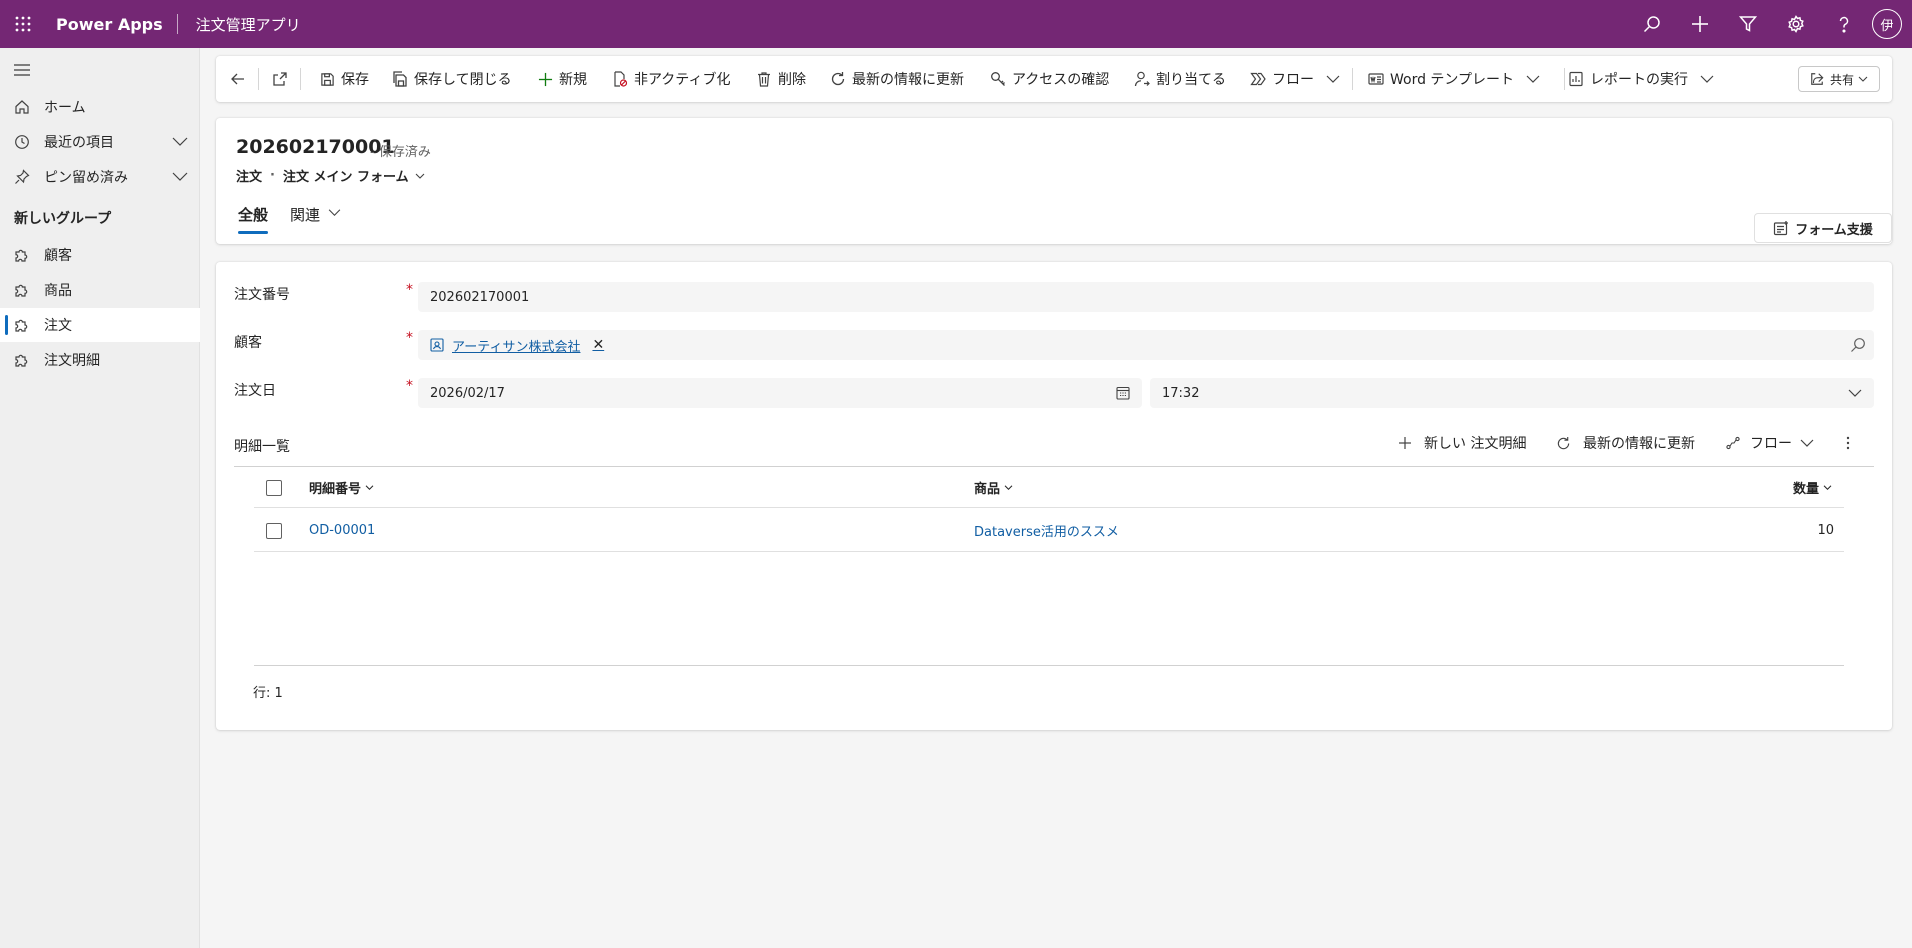 Image resolution: width=1912 pixels, height=948 pixels. I want to click on subgrid-refresh-button: 最新の情報に更新, so click(1625, 443).